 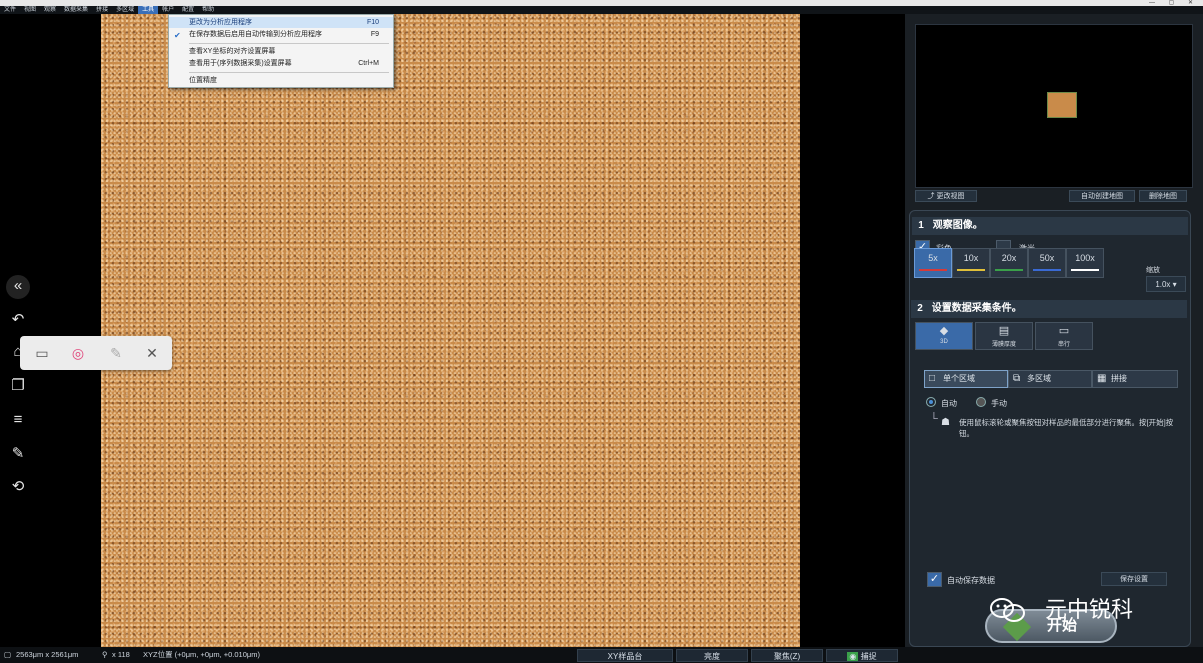 What do you see at coordinates (220, 22) in the screenshot?
I see `menu-item-label: 更改为分析应用程序` at bounding box center [220, 22].